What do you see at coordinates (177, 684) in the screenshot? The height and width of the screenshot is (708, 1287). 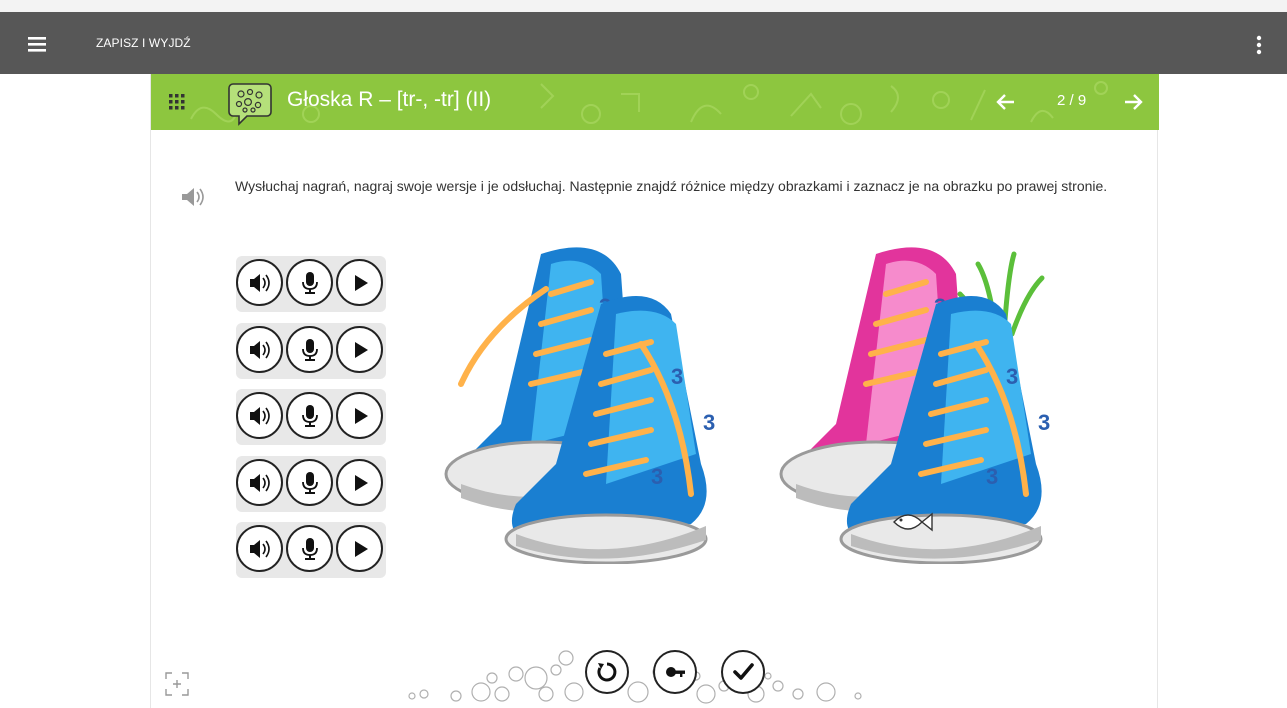 I see `fullscreen-icon` at bounding box center [177, 684].